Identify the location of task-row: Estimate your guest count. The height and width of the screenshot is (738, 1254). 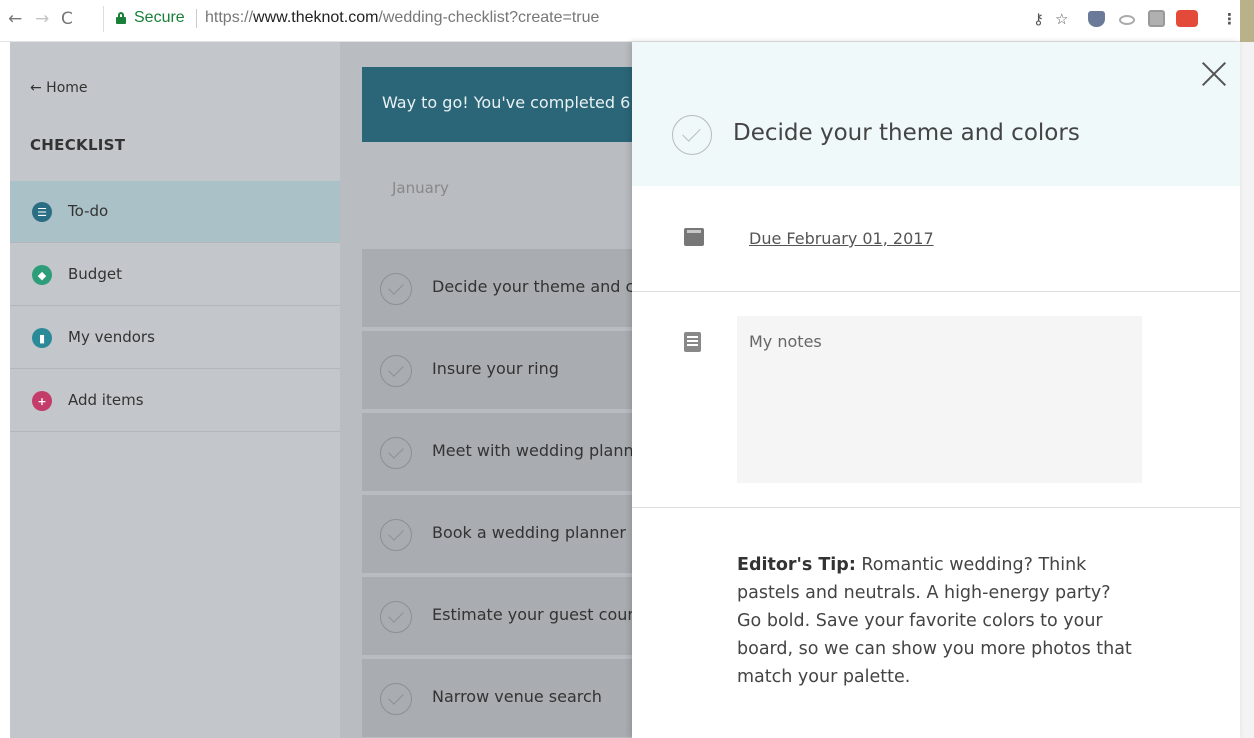
(497, 616).